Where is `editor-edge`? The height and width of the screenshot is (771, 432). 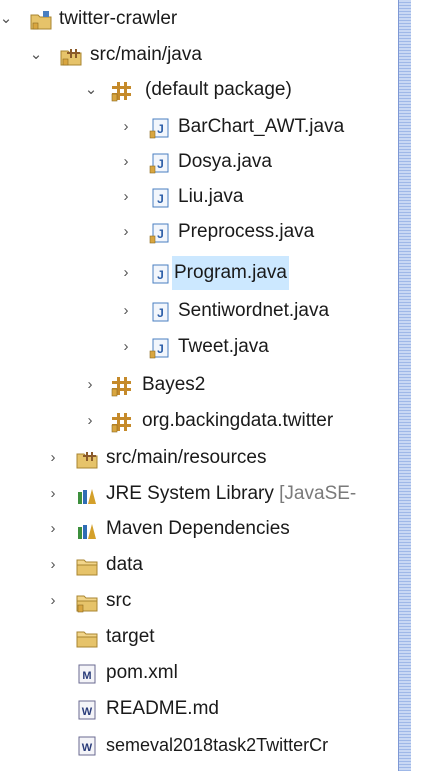 editor-edge is located at coordinates (421, 385).